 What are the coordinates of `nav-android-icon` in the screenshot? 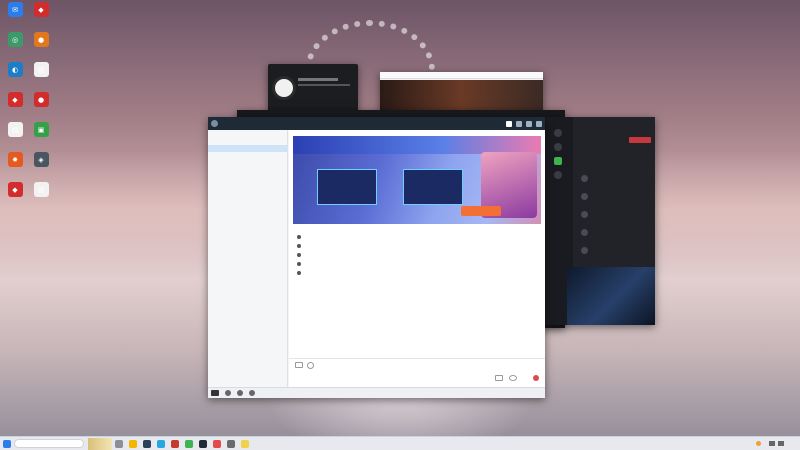 It's located at (558, 161).